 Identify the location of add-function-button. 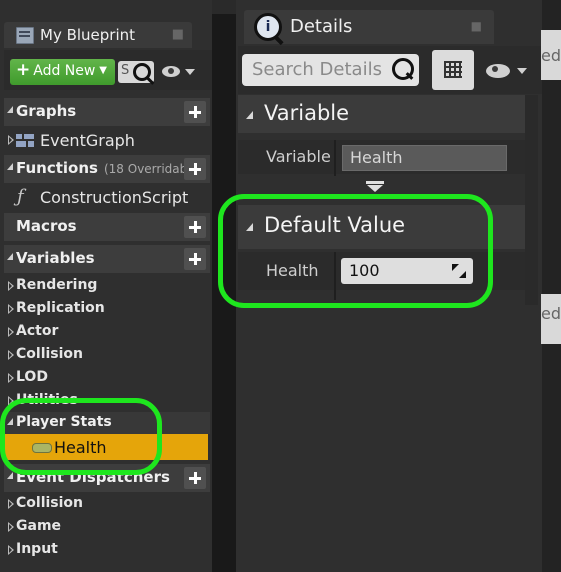
(195, 169).